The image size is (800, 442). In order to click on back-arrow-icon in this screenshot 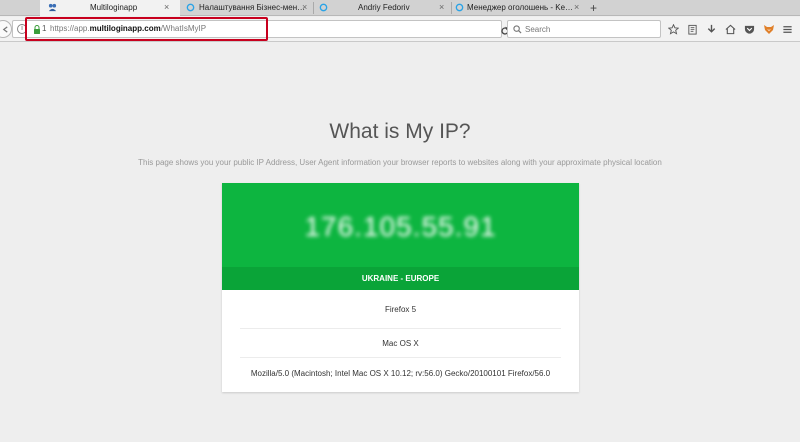, I will do `click(5, 29)`.